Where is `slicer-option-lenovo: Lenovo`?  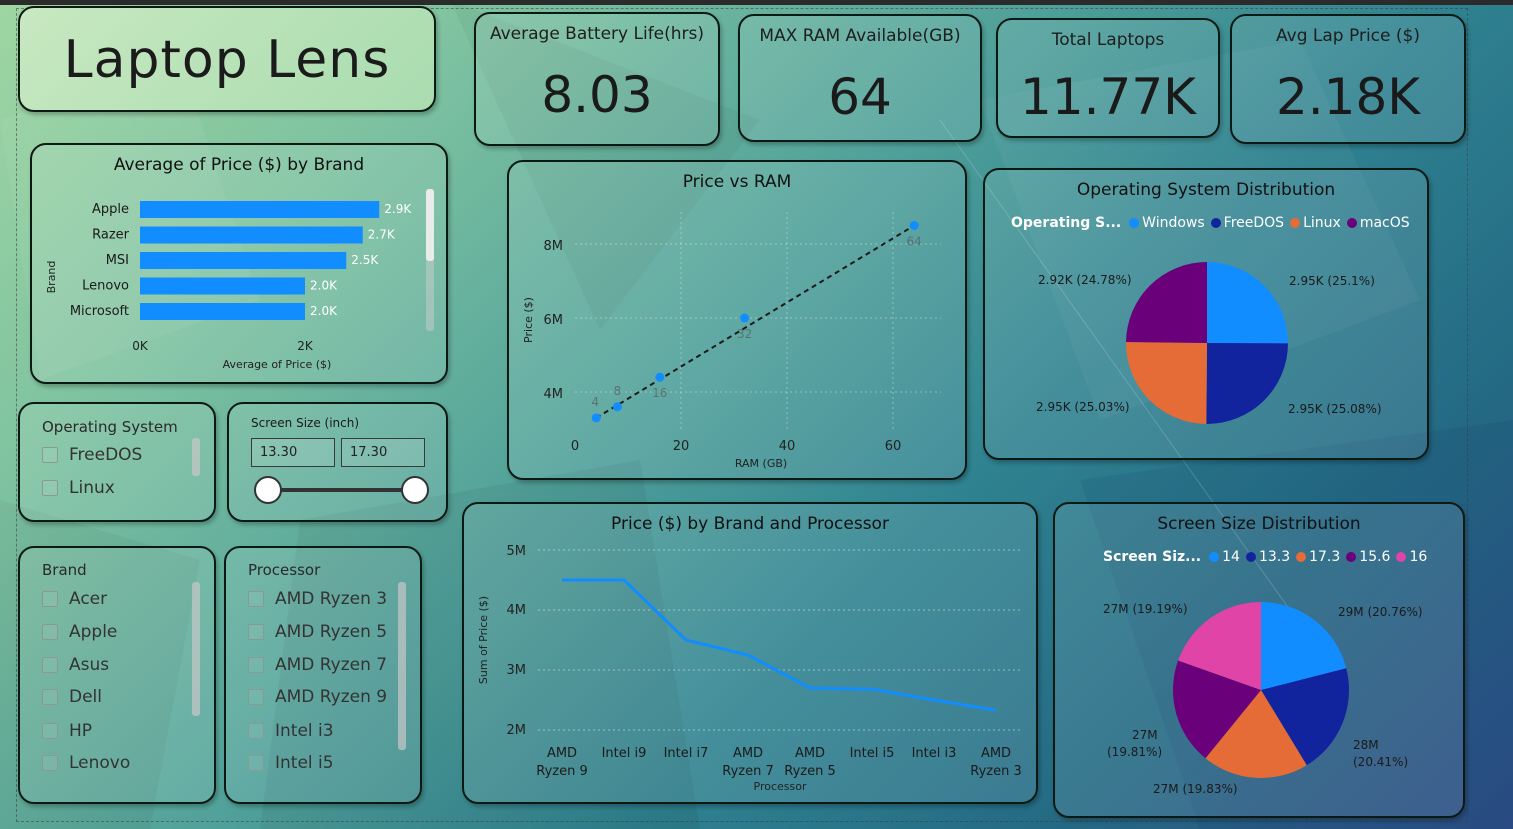
slicer-option-lenovo: Lenovo is located at coordinates (86, 763).